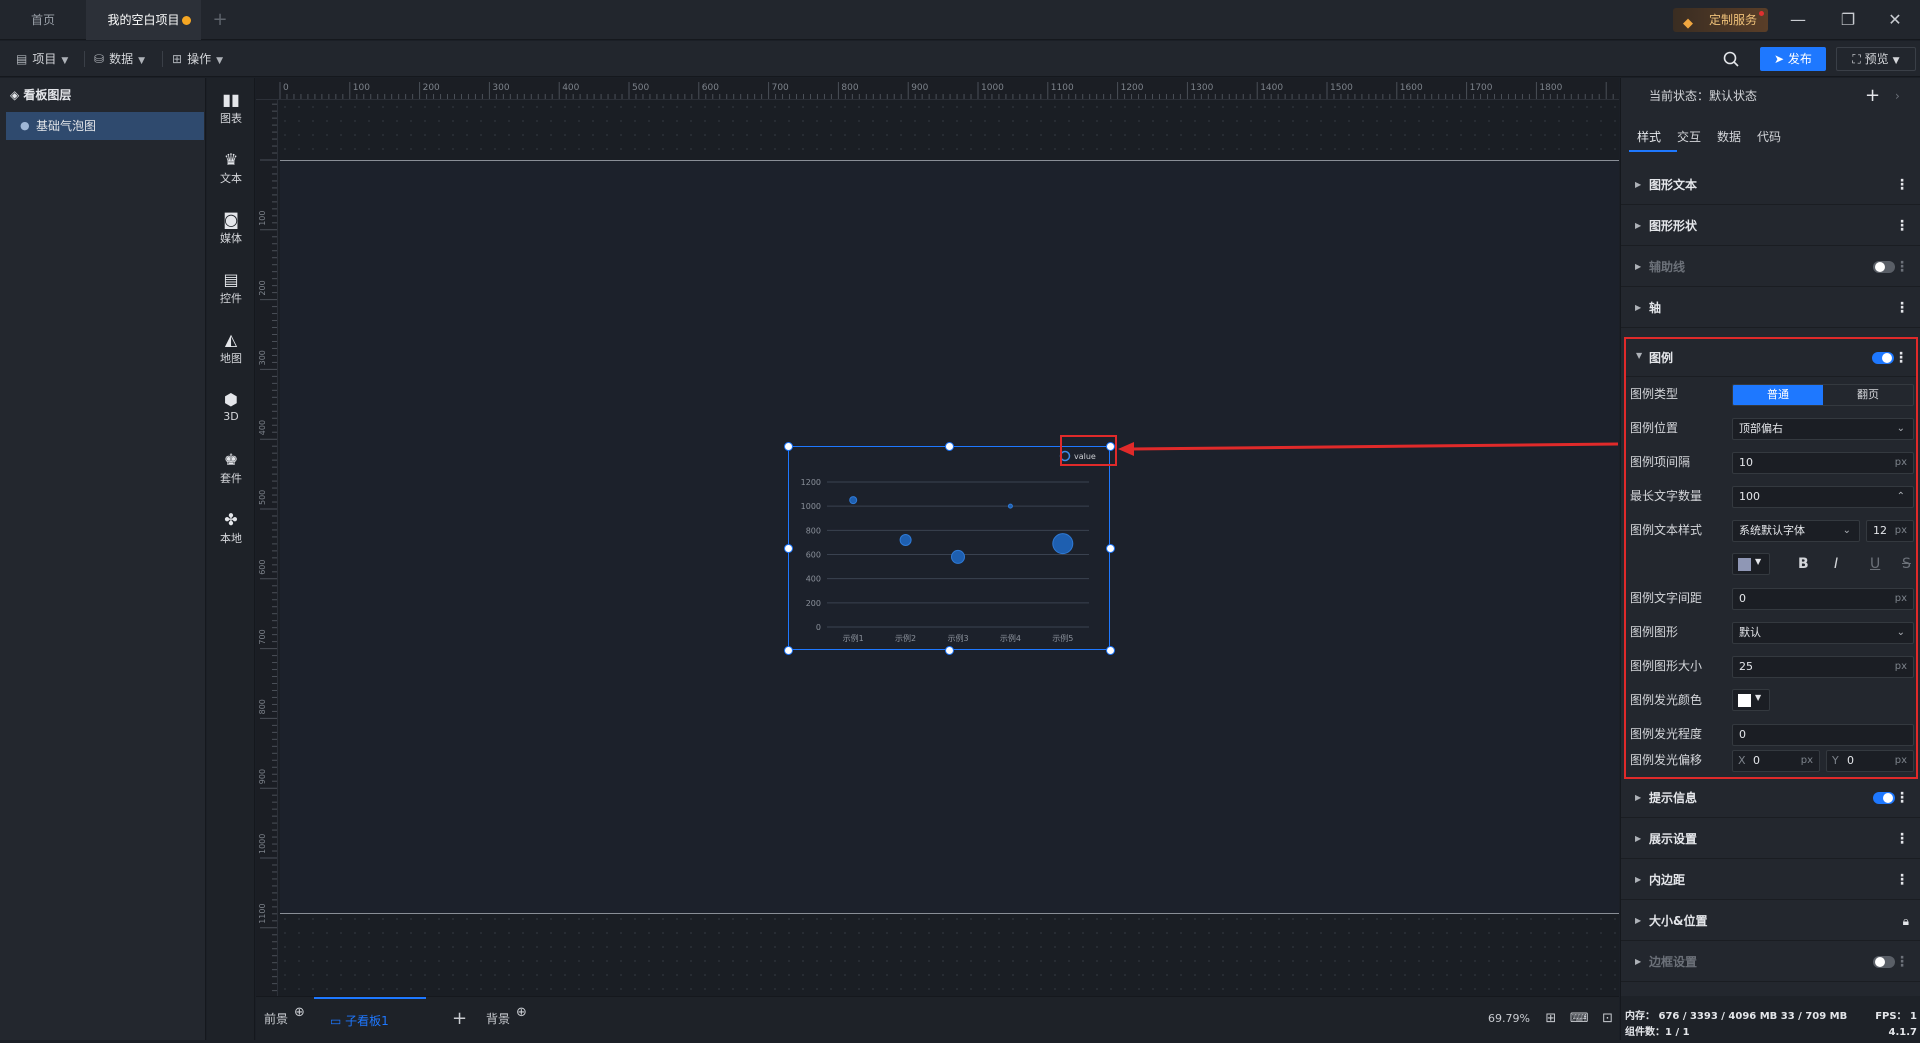 This screenshot has width=1920, height=1043. Describe the element at coordinates (1901, 497) in the screenshot. I see `chevron-up-icon: ⌃` at that location.